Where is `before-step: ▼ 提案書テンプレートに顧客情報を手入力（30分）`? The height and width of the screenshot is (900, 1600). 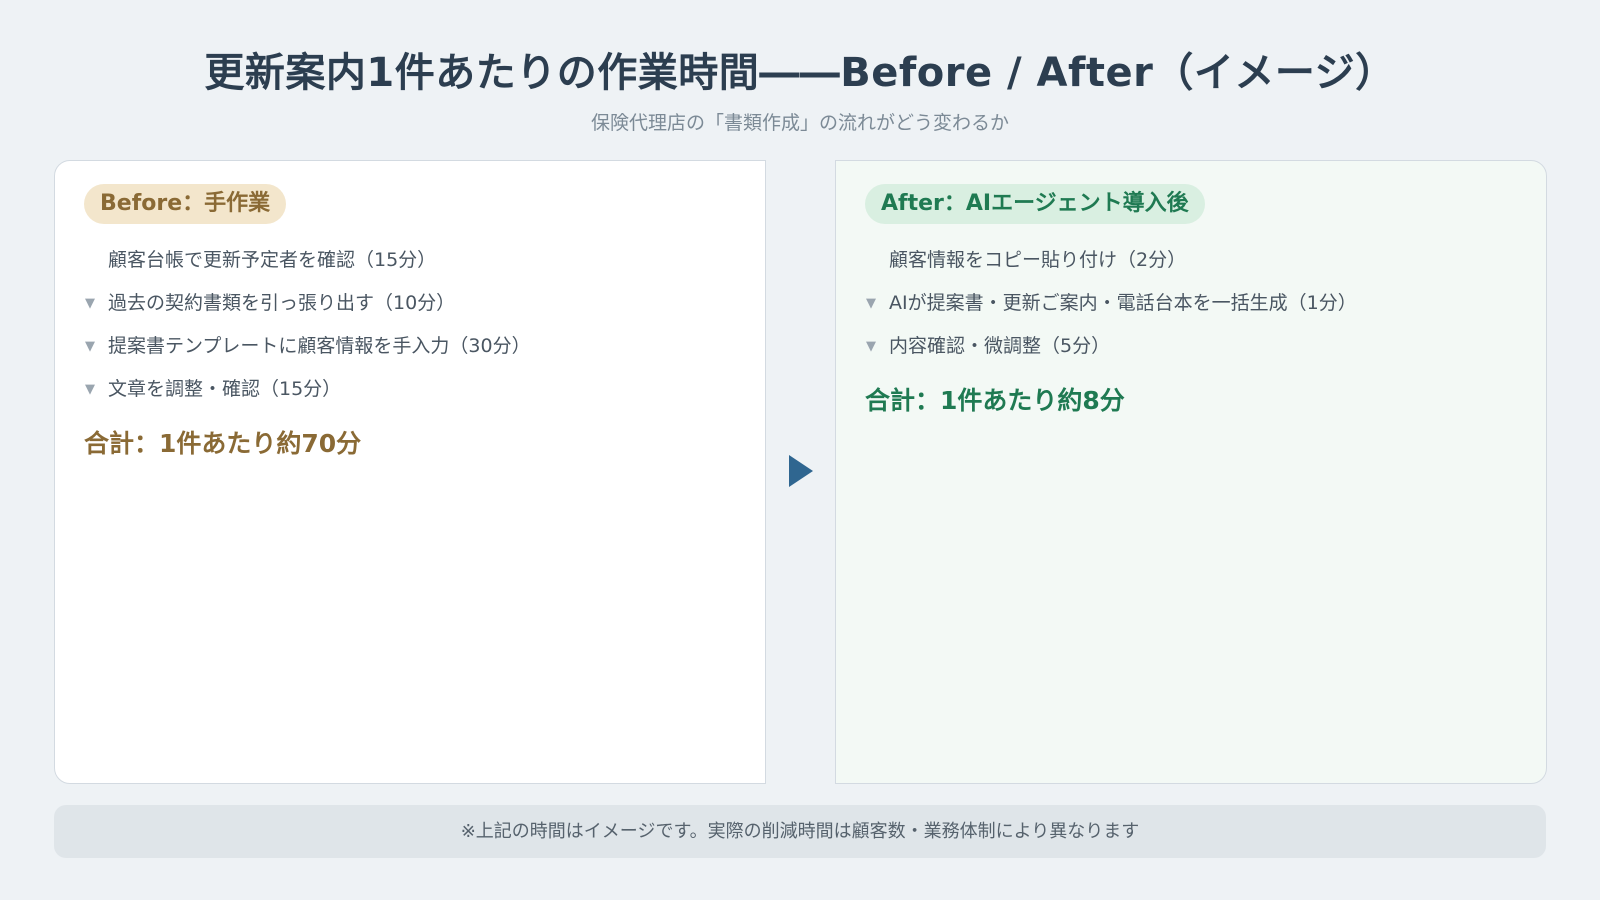
before-step: ▼ 提案書テンプレートに顧客情報を手入力（30分） is located at coordinates (307, 346).